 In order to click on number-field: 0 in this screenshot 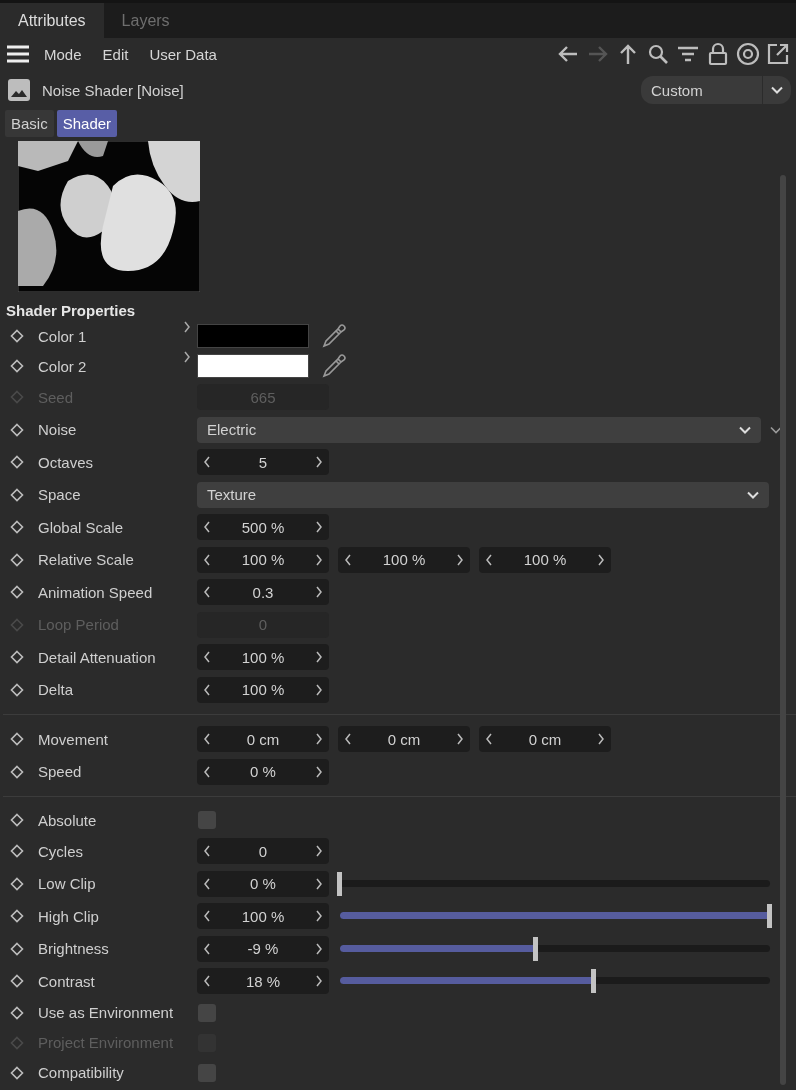, I will do `click(263, 851)`.